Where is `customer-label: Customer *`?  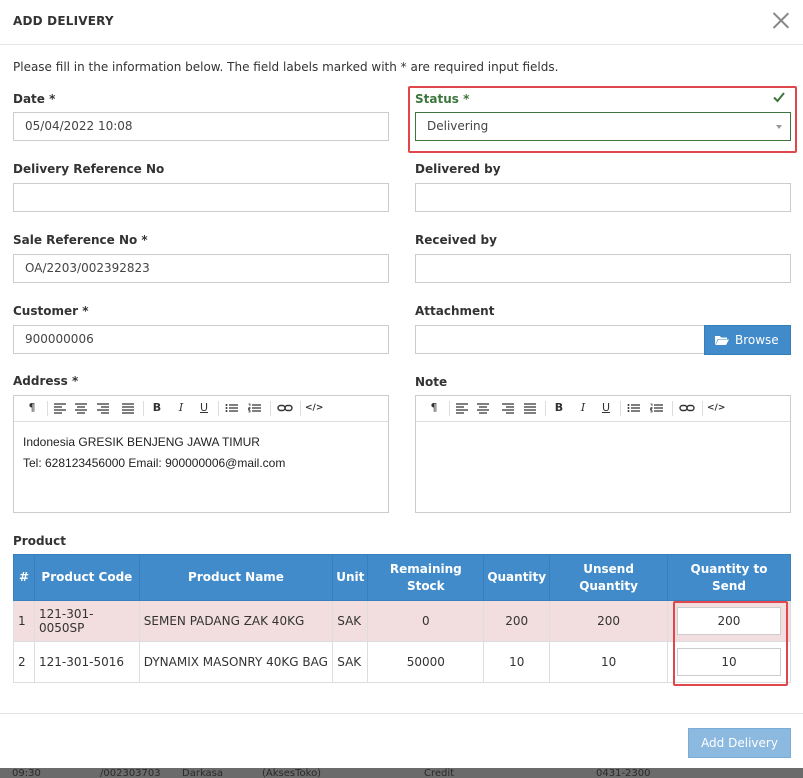 customer-label: Customer * is located at coordinates (51, 311).